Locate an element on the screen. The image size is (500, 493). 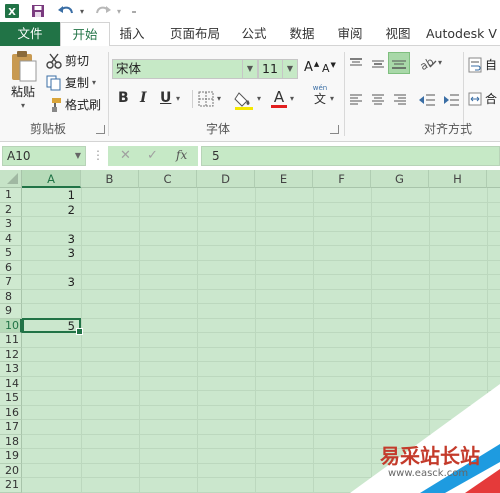
row-header: 13 is located at coordinates (11, 369).